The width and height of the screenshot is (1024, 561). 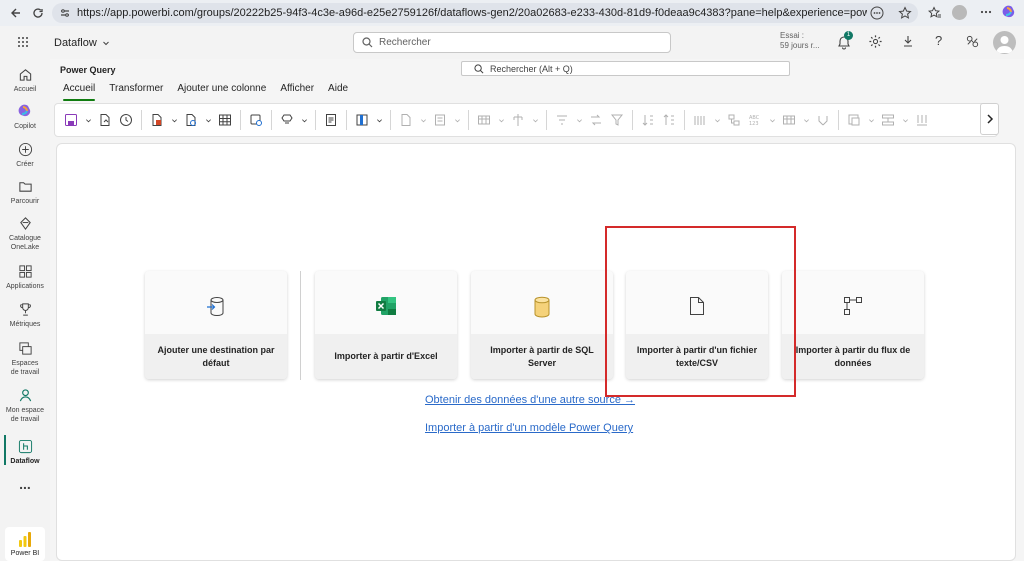 I want to click on profile-icon, so click(x=959, y=12).